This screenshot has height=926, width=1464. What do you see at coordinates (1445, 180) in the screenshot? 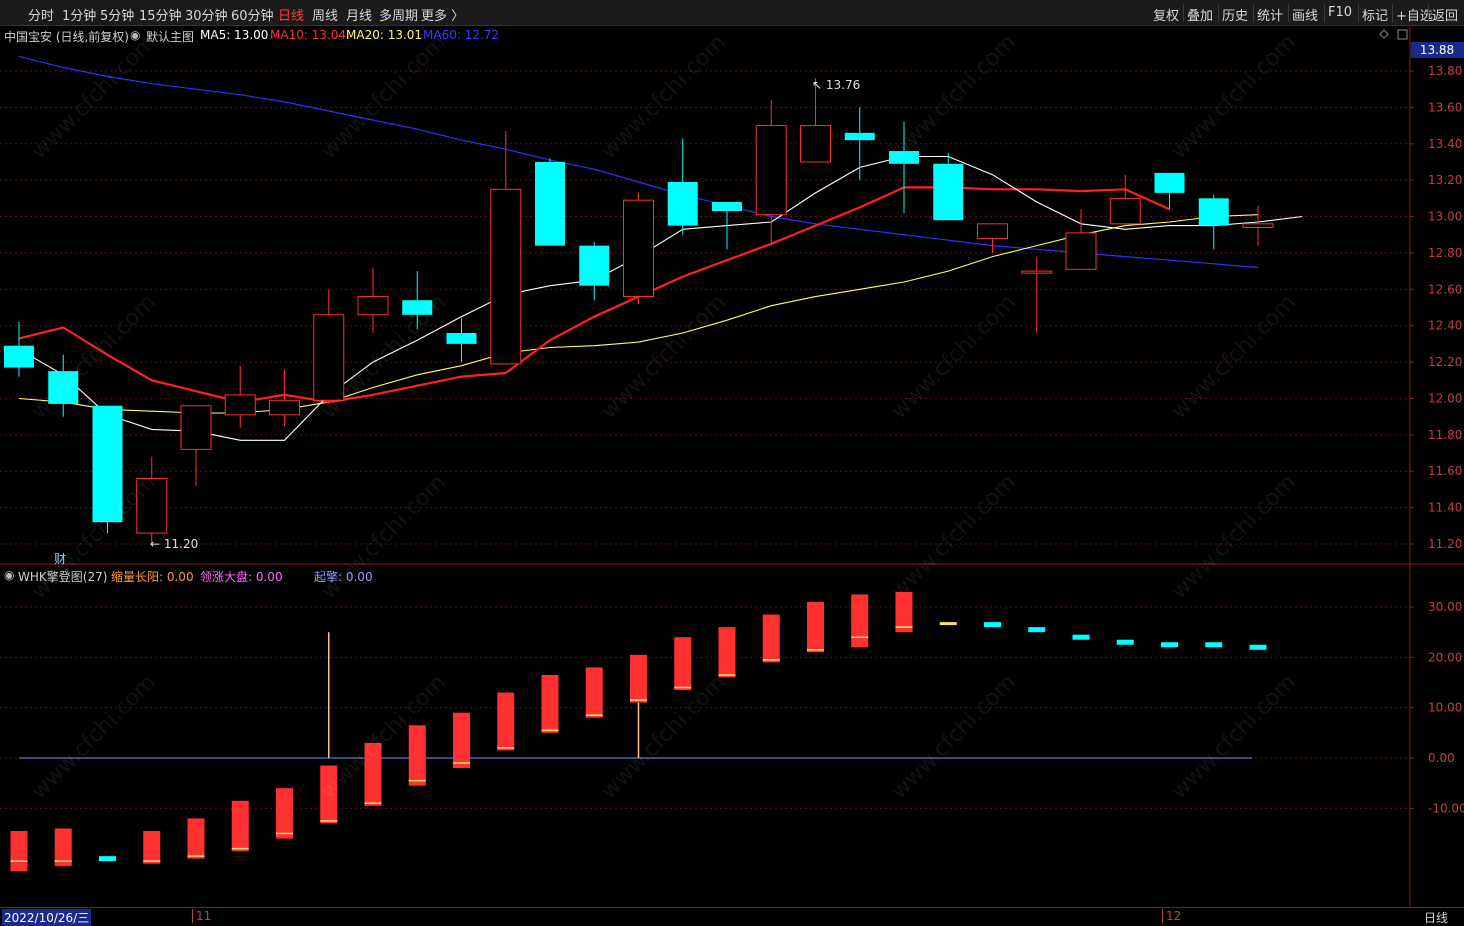
I see `main-y-tick-label: 13.20` at bounding box center [1445, 180].